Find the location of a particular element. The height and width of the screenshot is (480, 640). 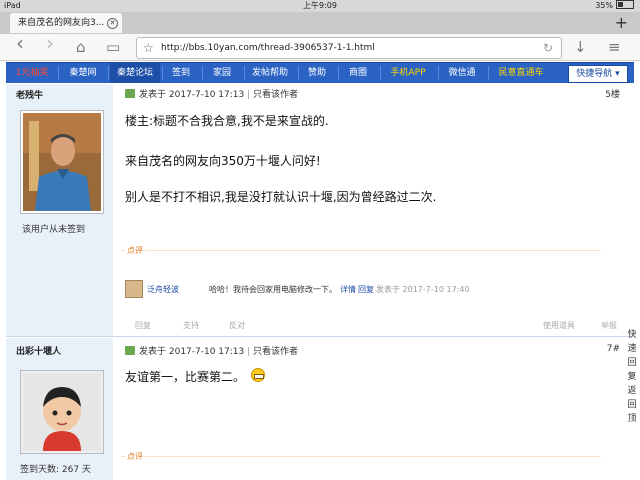

floor-number: 7# is located at coordinates (613, 349).